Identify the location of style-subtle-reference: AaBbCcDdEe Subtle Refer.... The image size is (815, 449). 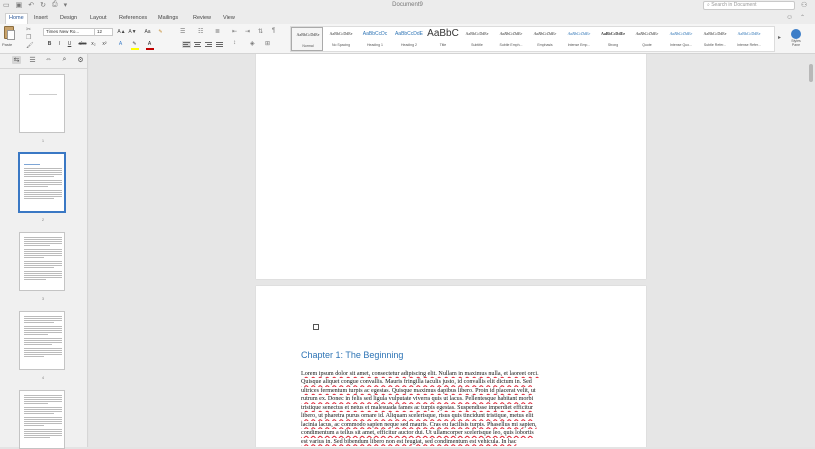
(715, 39).